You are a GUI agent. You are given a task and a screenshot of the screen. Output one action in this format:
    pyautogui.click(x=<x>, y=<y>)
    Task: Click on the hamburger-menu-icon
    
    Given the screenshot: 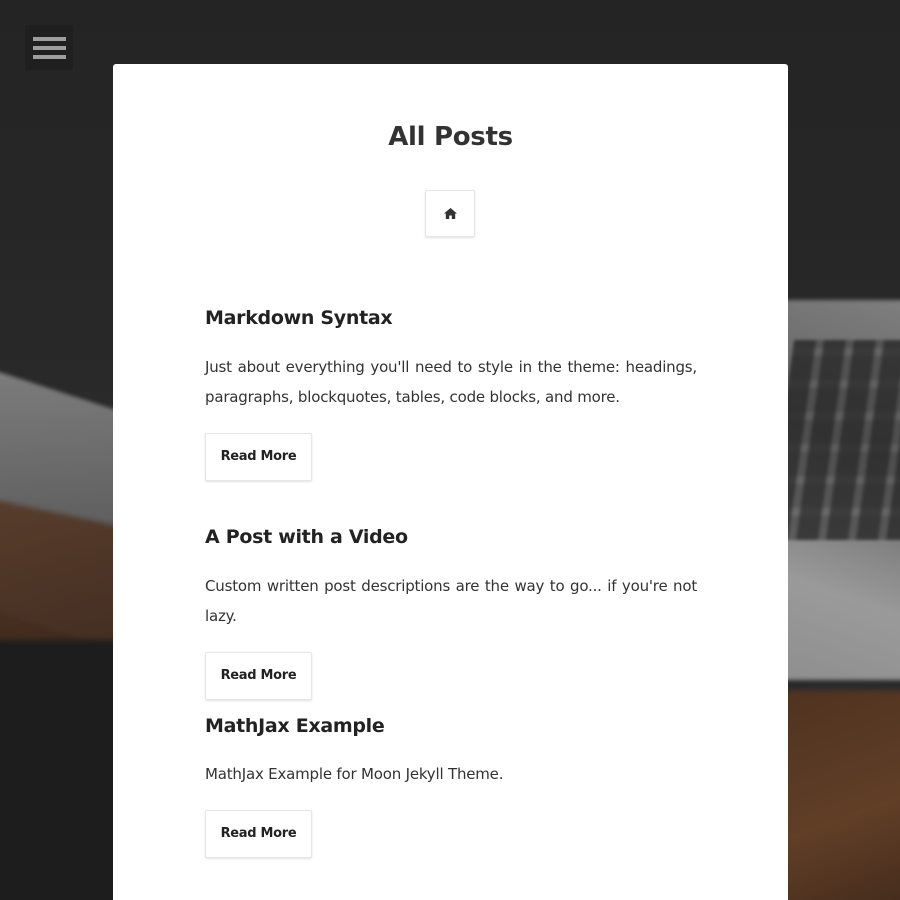 What is the action you would take?
    pyautogui.click(x=49, y=47)
    